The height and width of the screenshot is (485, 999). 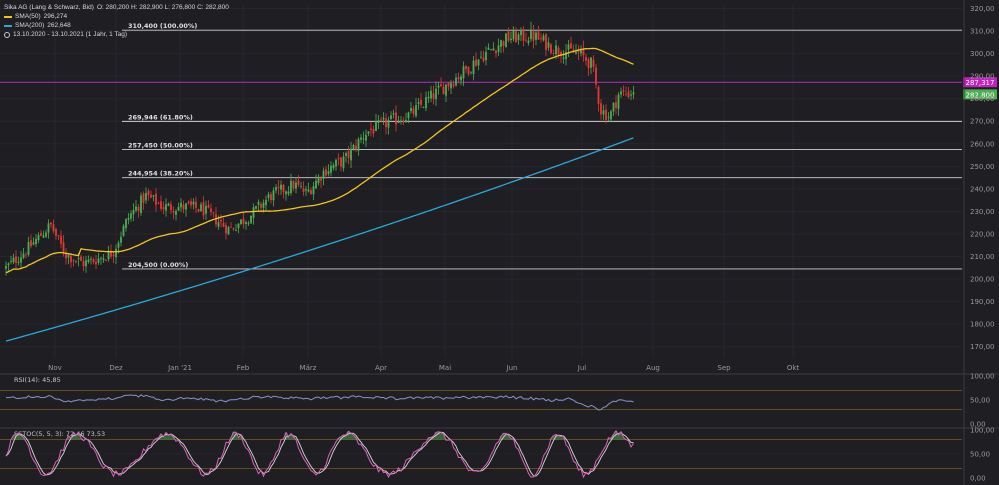 I want to click on x-tick-label: Nov, so click(x=55, y=368).